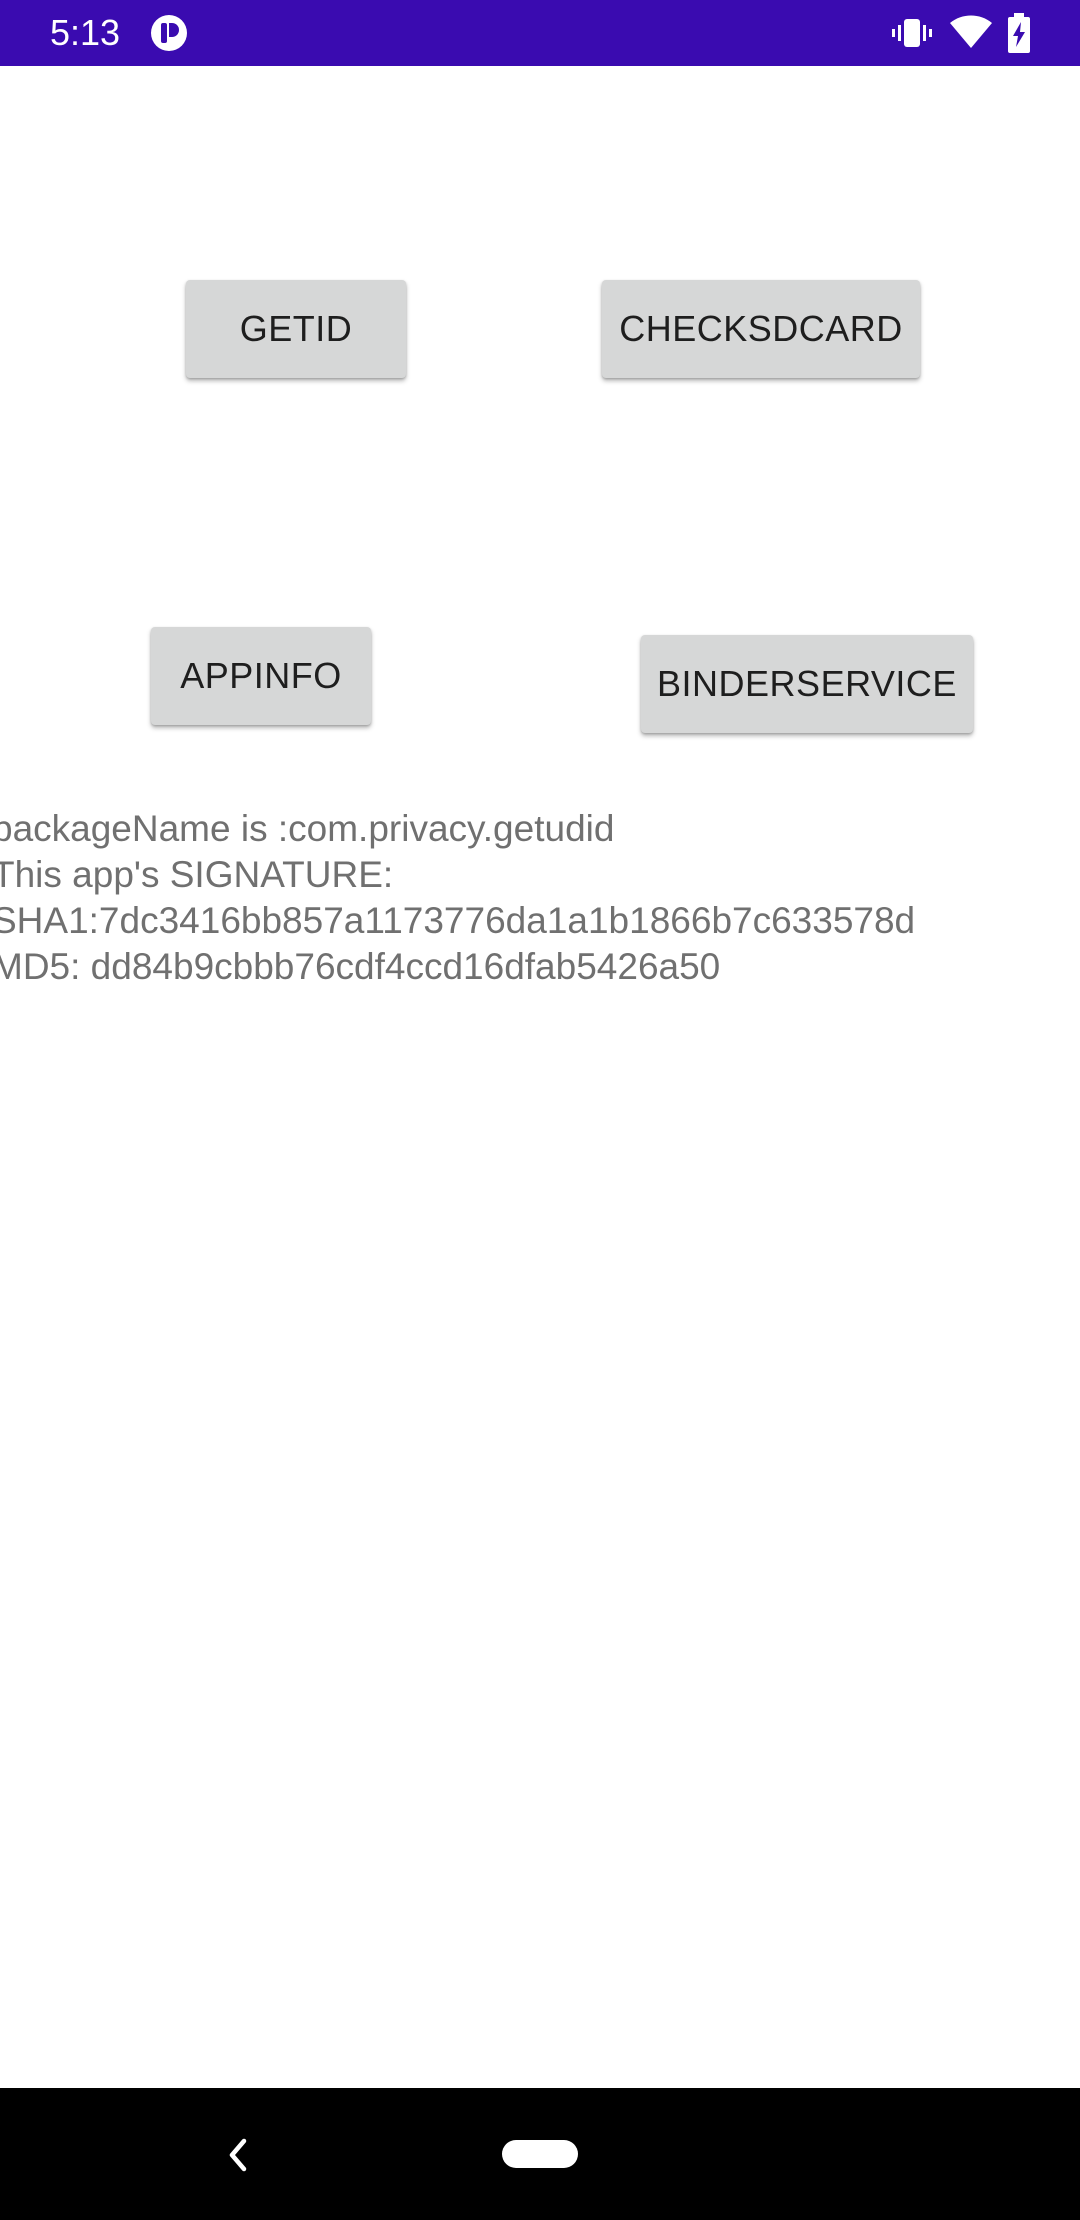 The width and height of the screenshot is (1080, 2220). Describe the element at coordinates (971, 31) in the screenshot. I see `wifi-icon` at that location.